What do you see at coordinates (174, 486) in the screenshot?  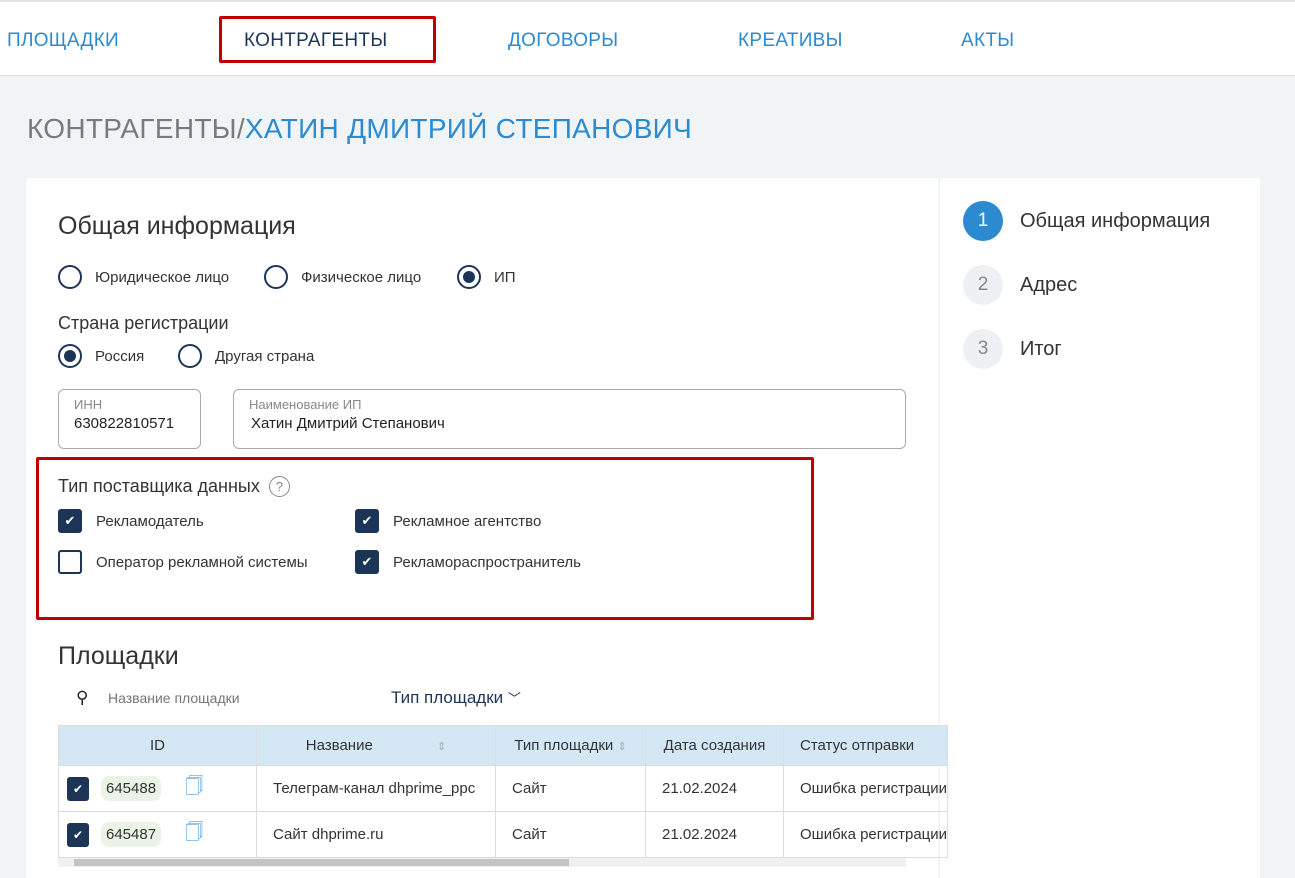 I see `provider-type-label: Тип поставщика данных?` at bounding box center [174, 486].